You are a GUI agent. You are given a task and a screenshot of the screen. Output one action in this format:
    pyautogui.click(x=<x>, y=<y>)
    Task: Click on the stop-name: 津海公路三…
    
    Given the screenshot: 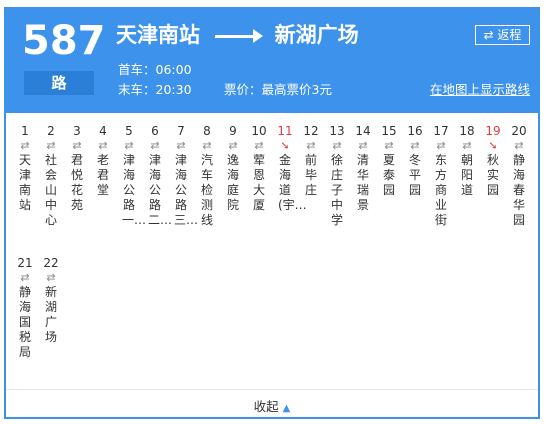 What is the action you would take?
    pyautogui.click(x=186, y=190)
    